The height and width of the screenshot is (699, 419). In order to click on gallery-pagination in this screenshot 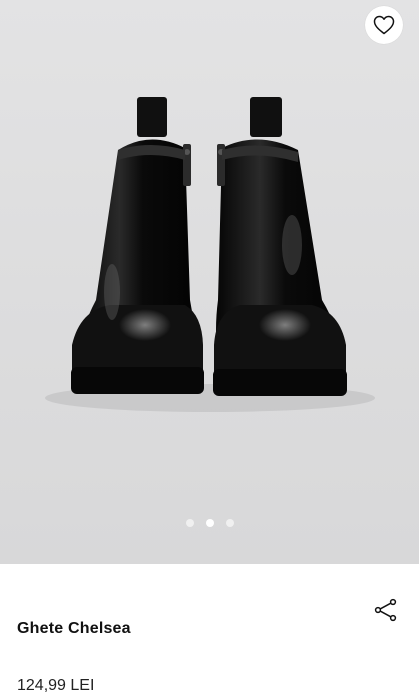, I will do `click(209, 523)`.